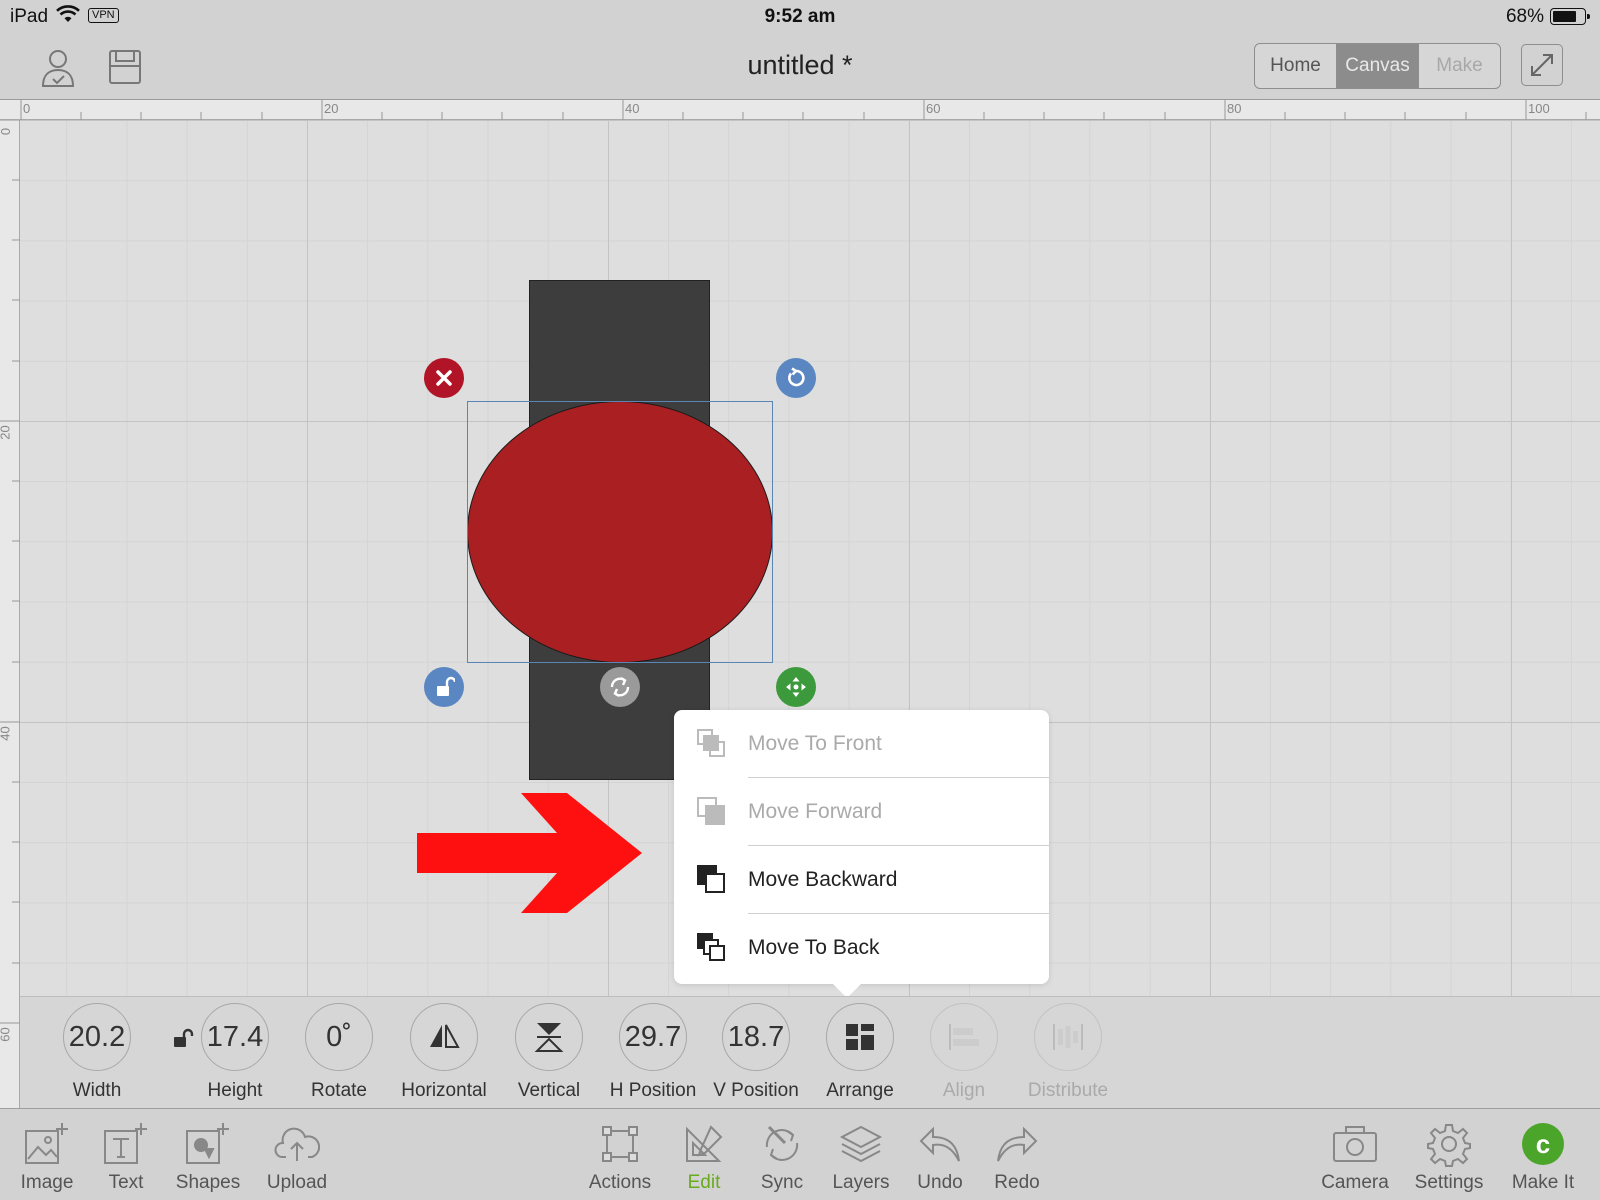  I want to click on tab-home: Home, so click(1296, 66).